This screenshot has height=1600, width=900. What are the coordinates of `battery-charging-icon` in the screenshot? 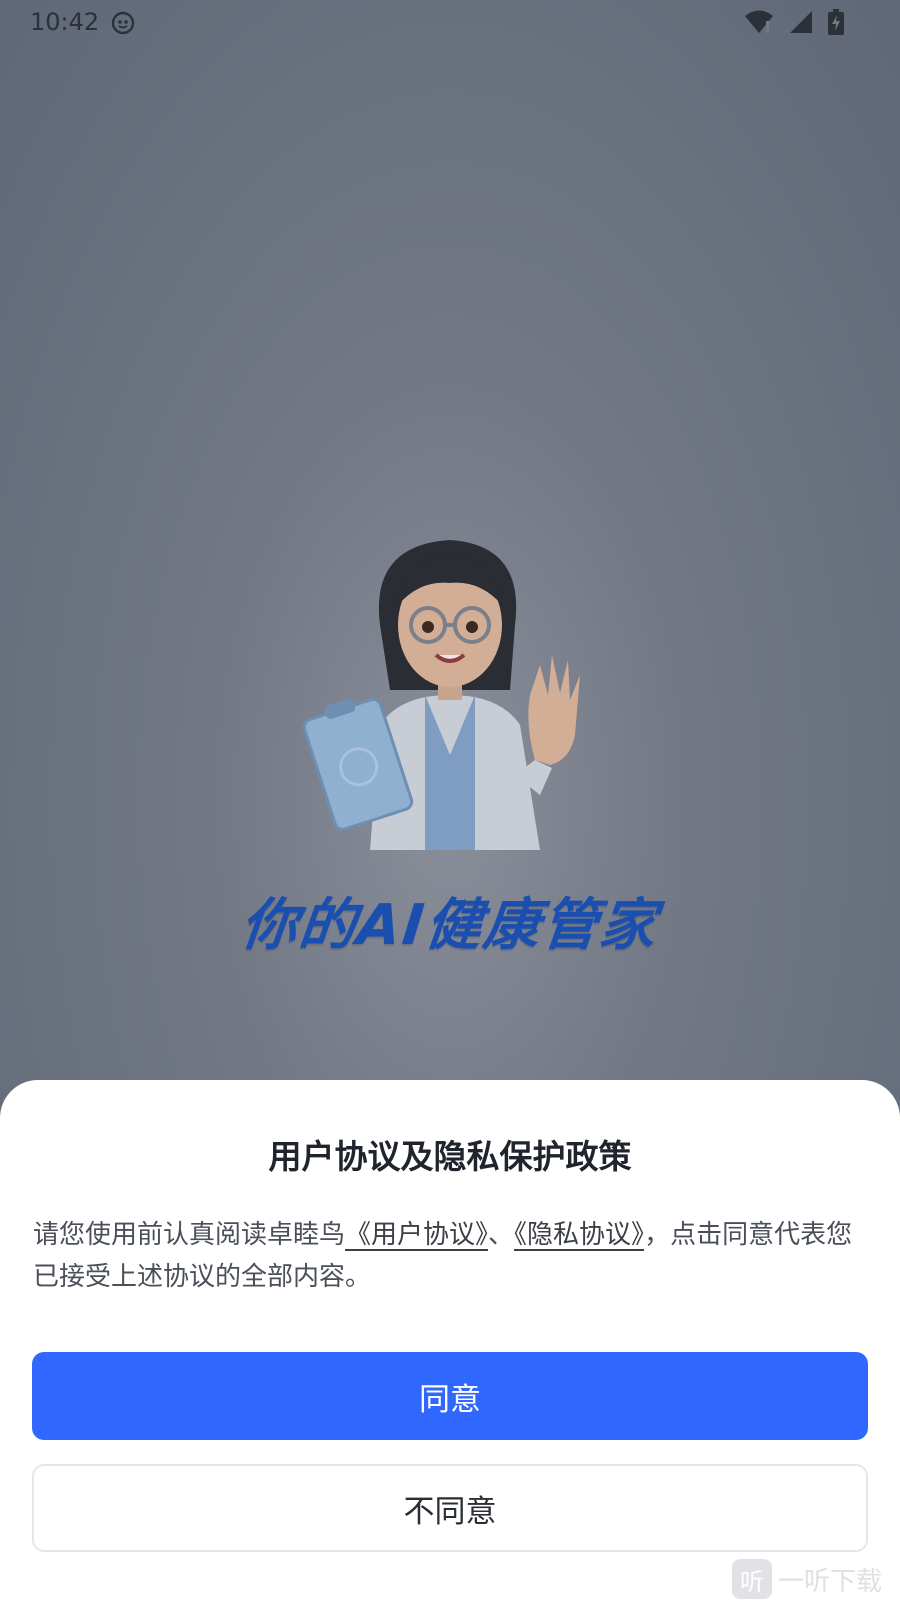 It's located at (836, 22).